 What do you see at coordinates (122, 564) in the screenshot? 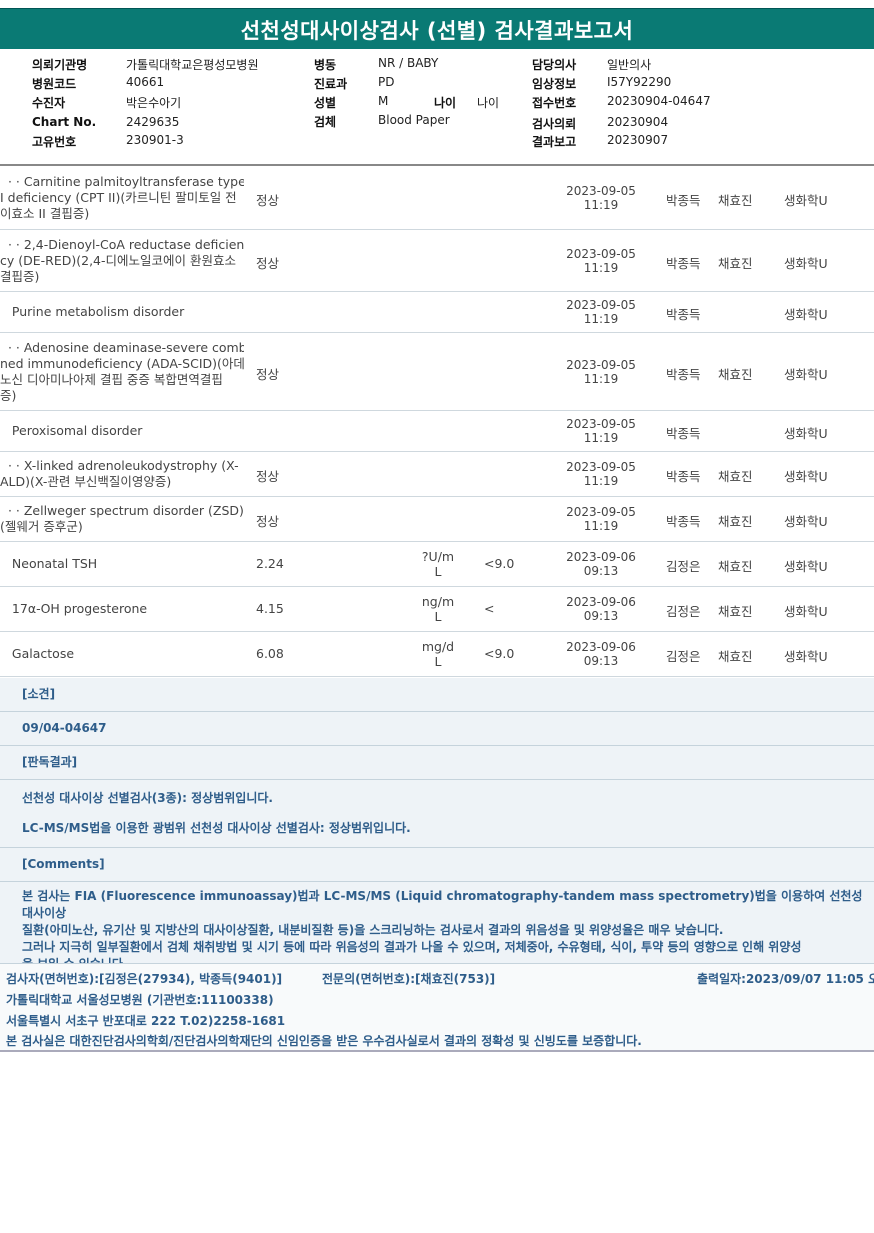
I see `test-name: Neonatal TSH` at bounding box center [122, 564].